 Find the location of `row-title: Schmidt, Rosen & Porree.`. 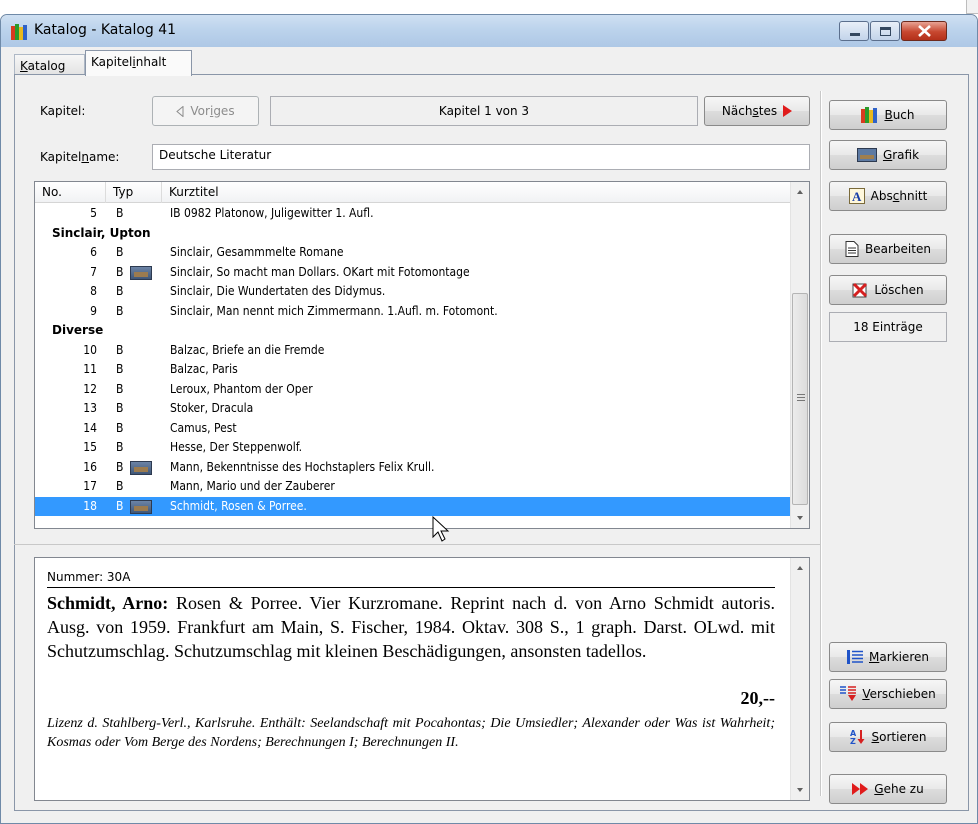

row-title: Schmidt, Rosen & Porree. is located at coordinates (238, 505).